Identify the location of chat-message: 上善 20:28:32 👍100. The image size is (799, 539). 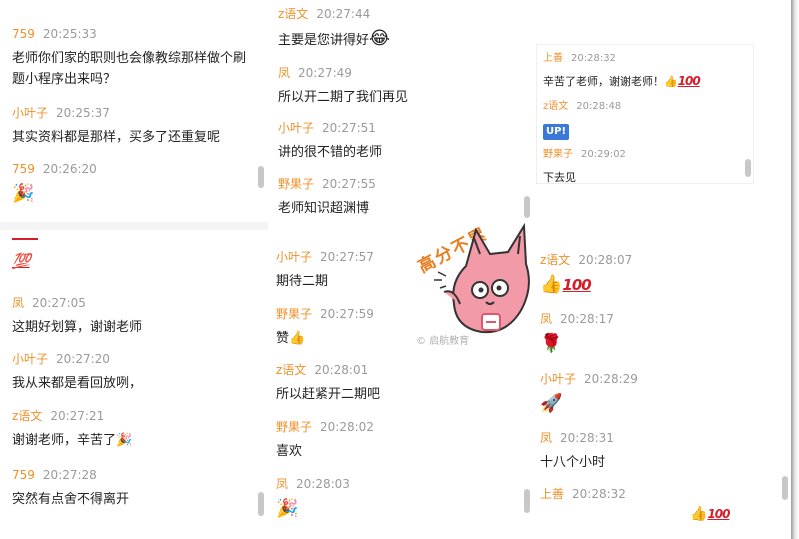
(666, 504).